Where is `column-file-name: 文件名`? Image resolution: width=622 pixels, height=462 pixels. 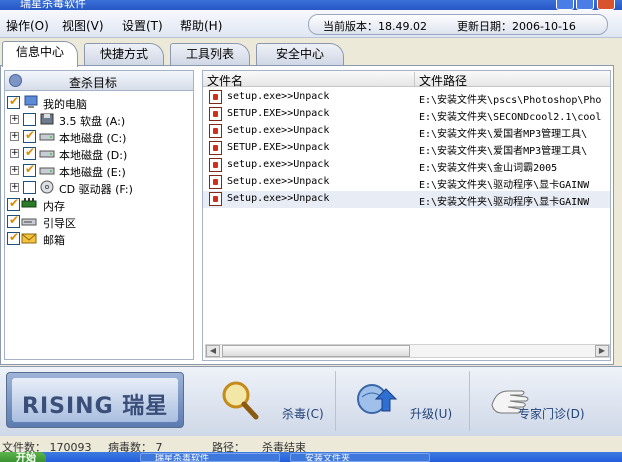
column-file-name: 文件名 is located at coordinates (309, 80).